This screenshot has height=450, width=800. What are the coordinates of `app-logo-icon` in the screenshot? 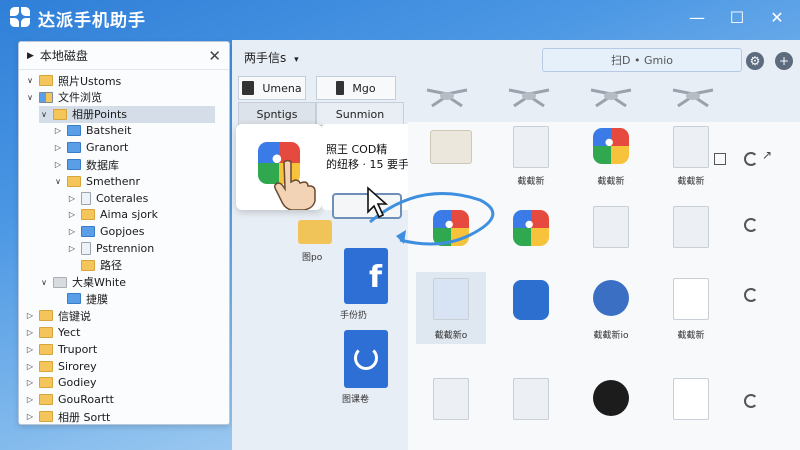 It's located at (21, 18).